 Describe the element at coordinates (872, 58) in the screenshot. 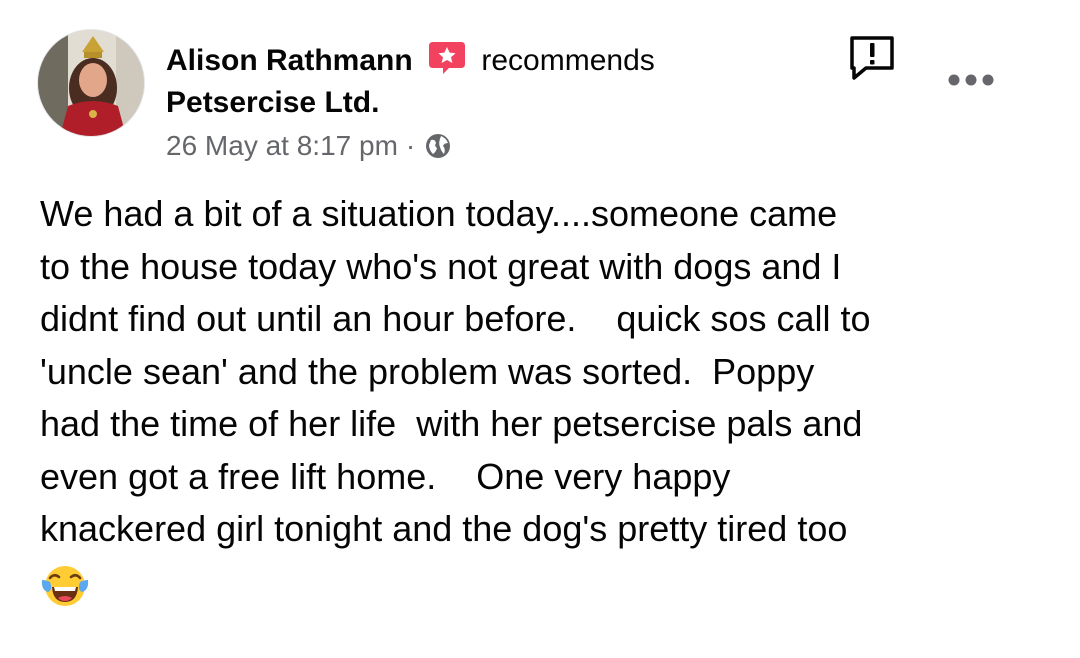

I see `report-exclamation-icon` at that location.